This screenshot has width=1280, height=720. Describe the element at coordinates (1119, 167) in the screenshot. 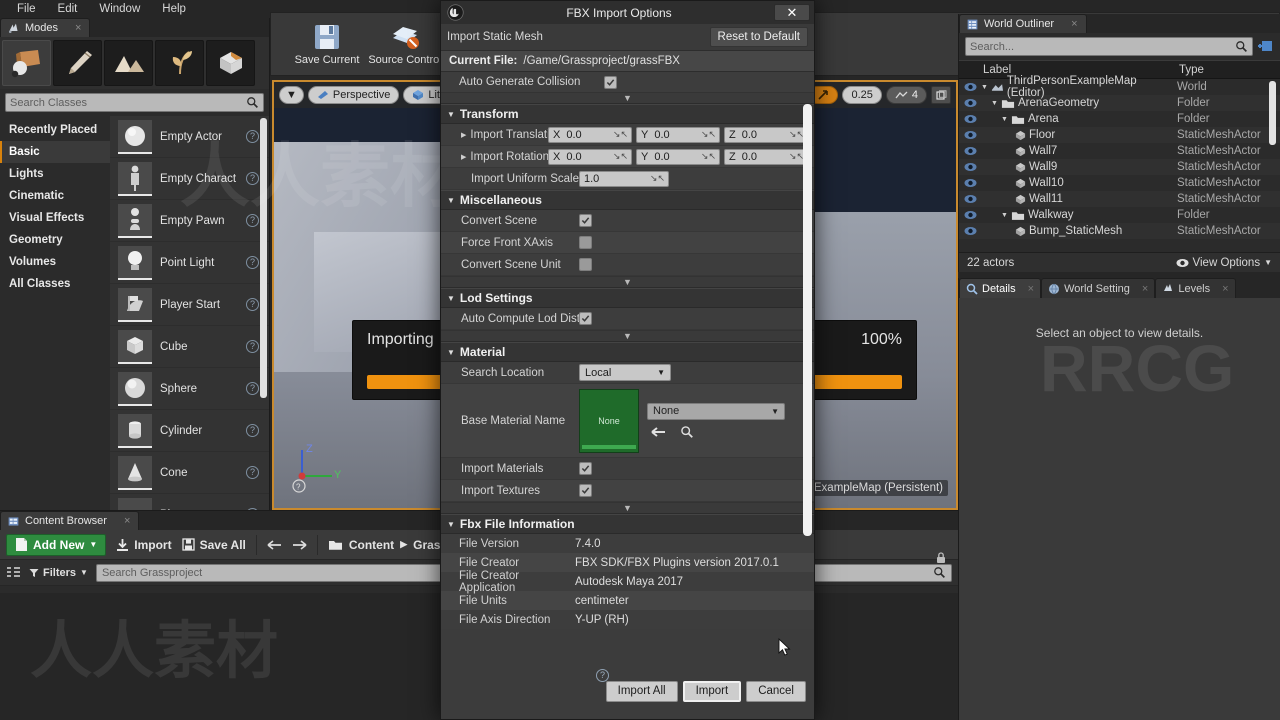

I see `table-row: Wall9 StaticMeshActor` at that location.